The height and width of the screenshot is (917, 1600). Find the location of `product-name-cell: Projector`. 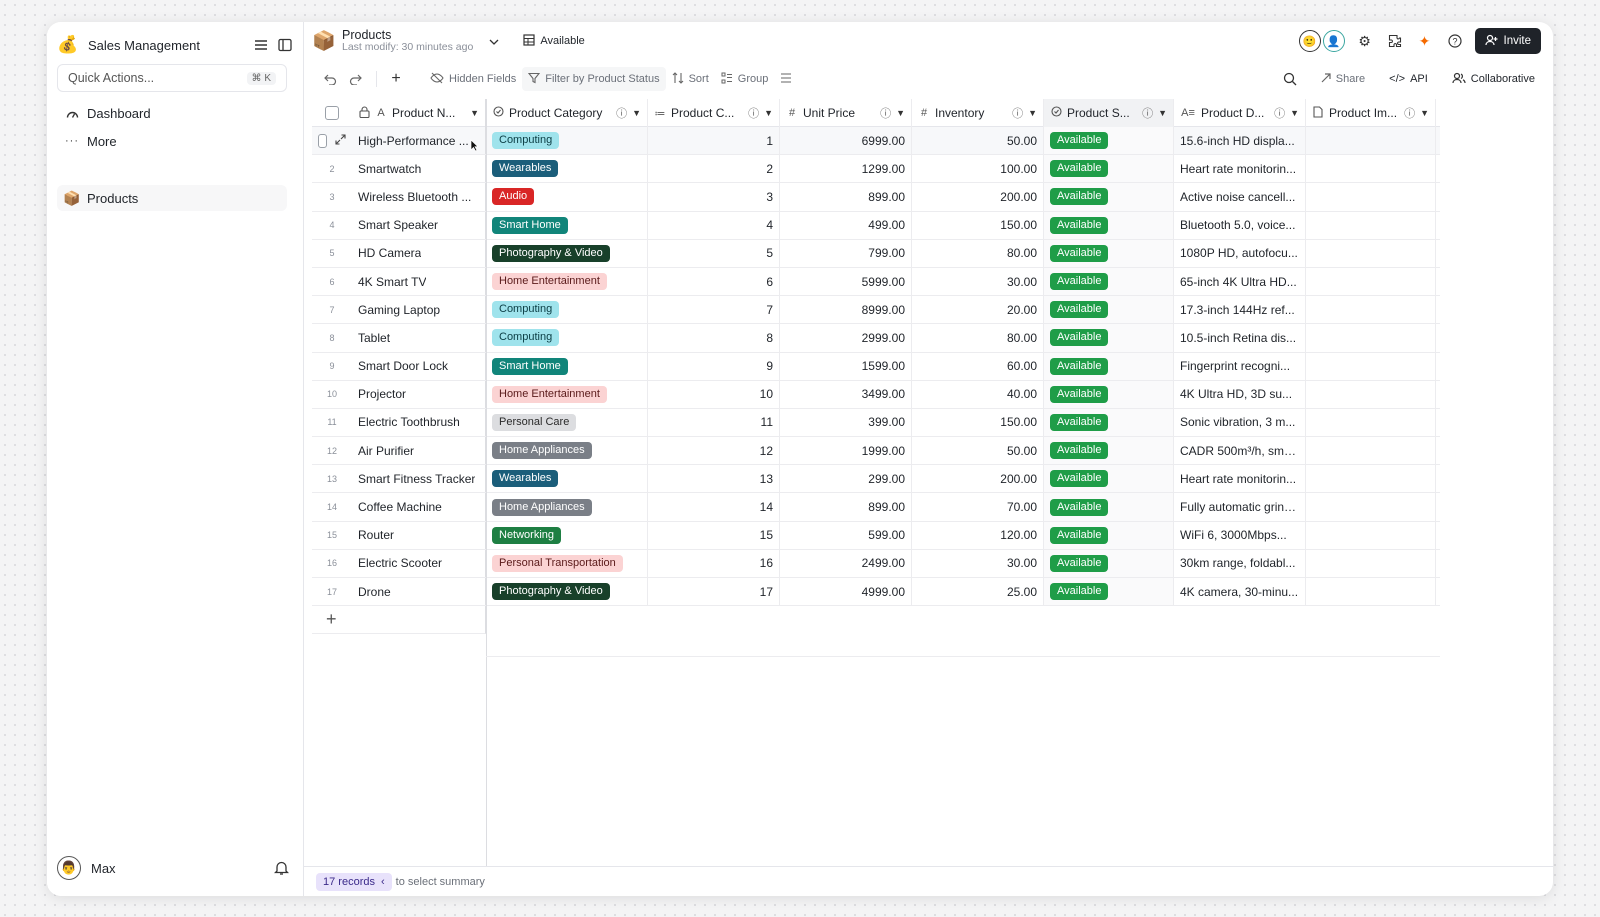

product-name-cell: Projector is located at coordinates (419, 394).